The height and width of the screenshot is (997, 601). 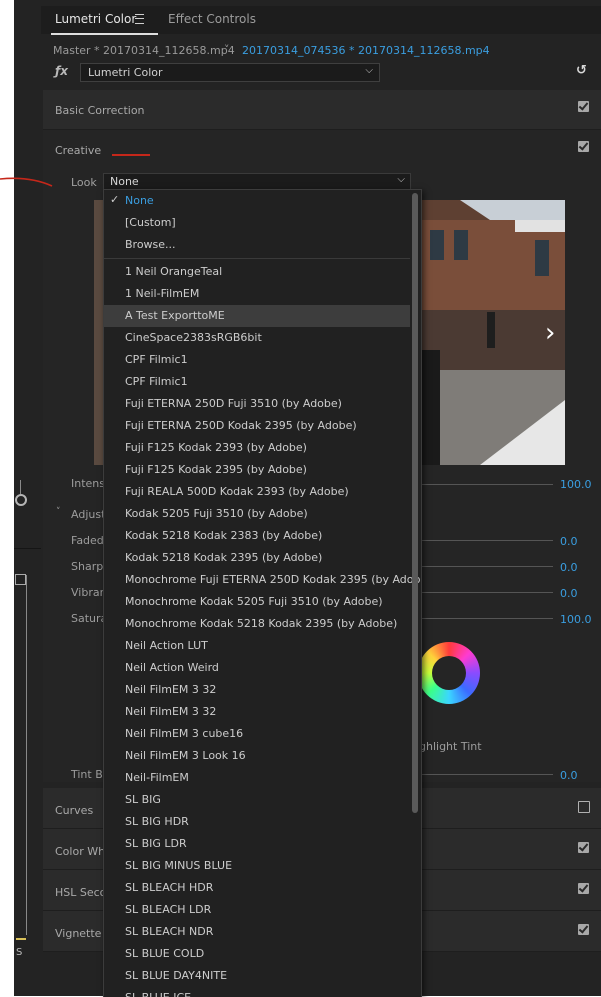 What do you see at coordinates (216, 447) in the screenshot?
I see `look-option-label: Fuji F125 Kodak 2393 (by Adobe)` at bounding box center [216, 447].